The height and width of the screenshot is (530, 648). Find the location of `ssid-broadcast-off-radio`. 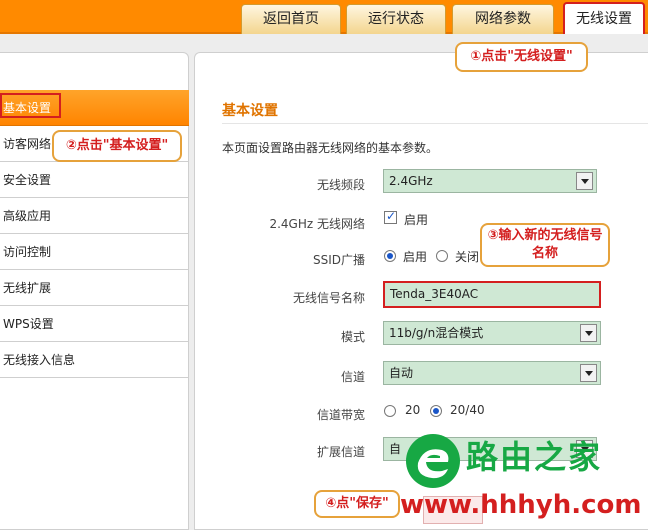

ssid-broadcast-off-radio is located at coordinates (442, 256).